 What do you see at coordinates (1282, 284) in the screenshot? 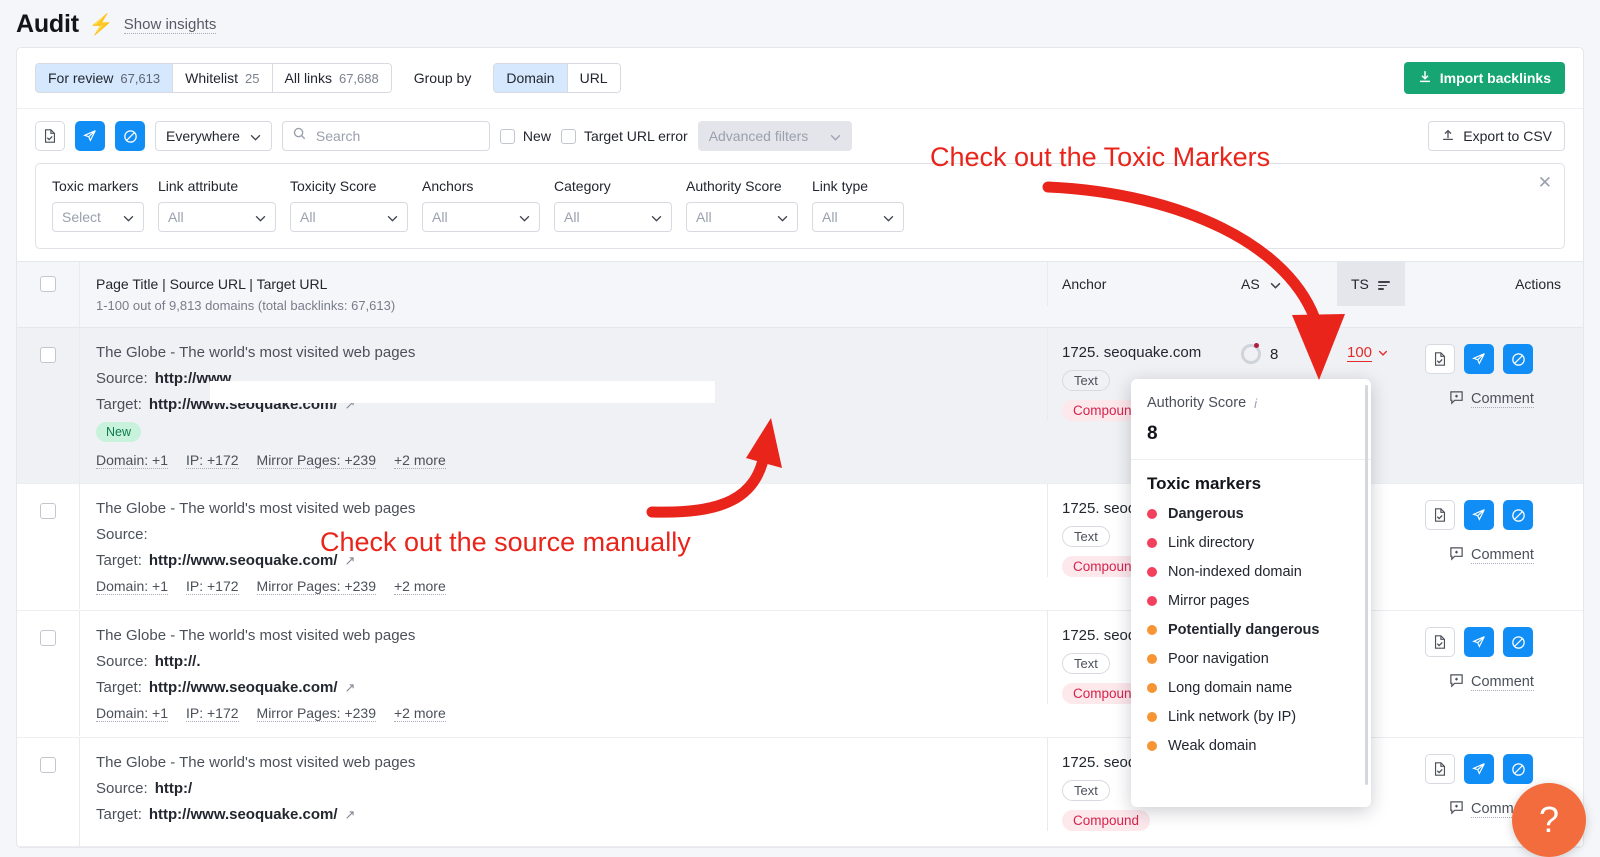
I see `column-header-as: AS` at bounding box center [1282, 284].